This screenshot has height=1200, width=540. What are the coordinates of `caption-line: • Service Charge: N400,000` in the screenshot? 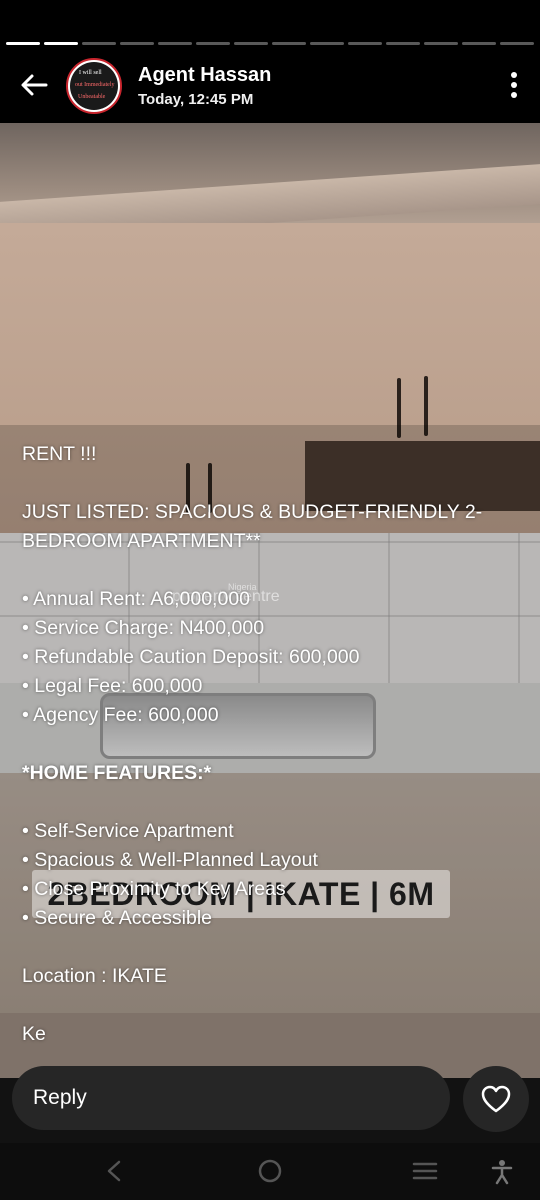 It's located at (143, 628).